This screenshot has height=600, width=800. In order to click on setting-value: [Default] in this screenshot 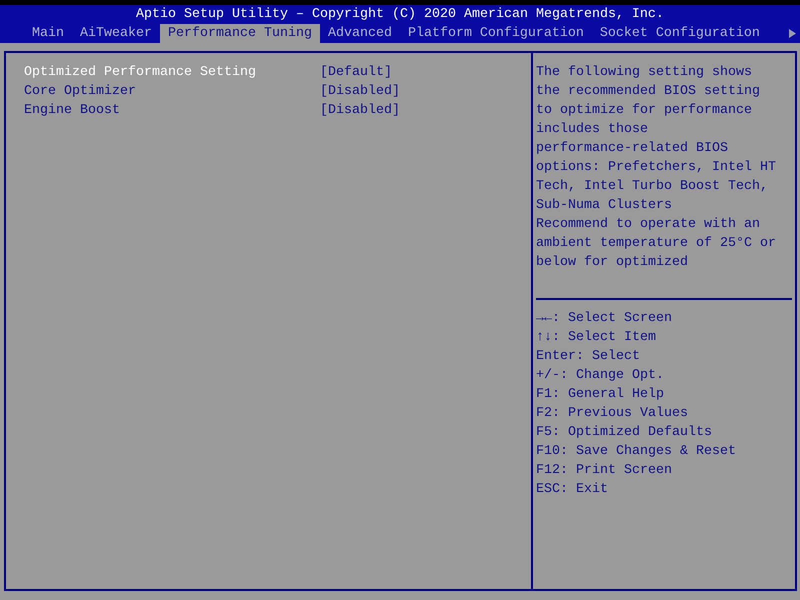, I will do `click(356, 72)`.